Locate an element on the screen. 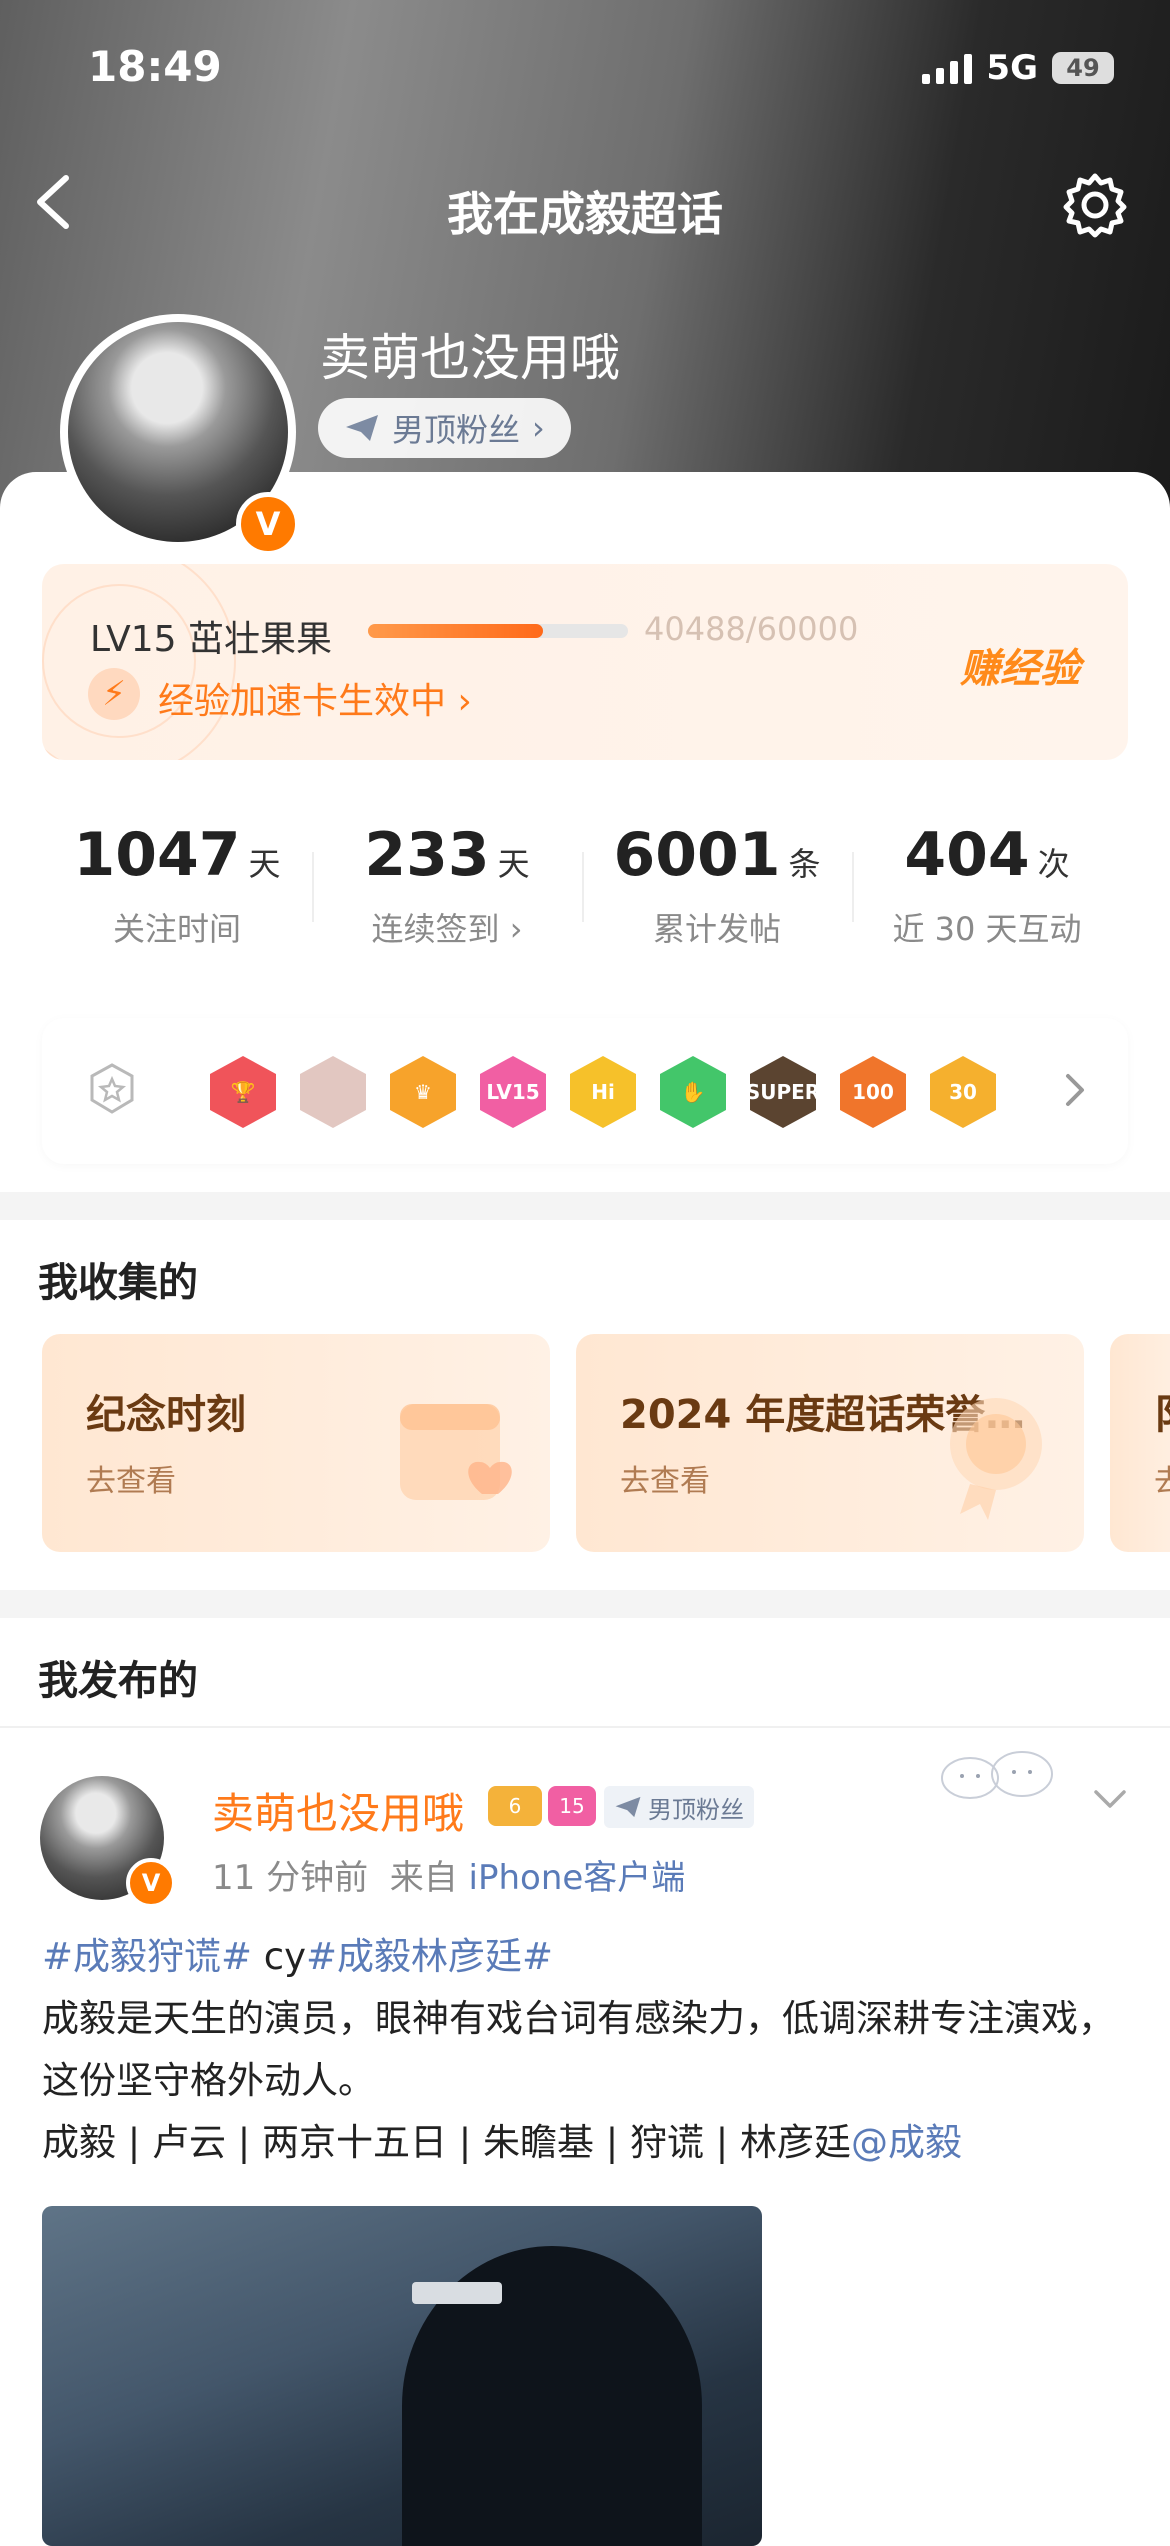 This screenshot has width=1170, height=2546. post-inline-text: cy is located at coordinates (279, 1956).